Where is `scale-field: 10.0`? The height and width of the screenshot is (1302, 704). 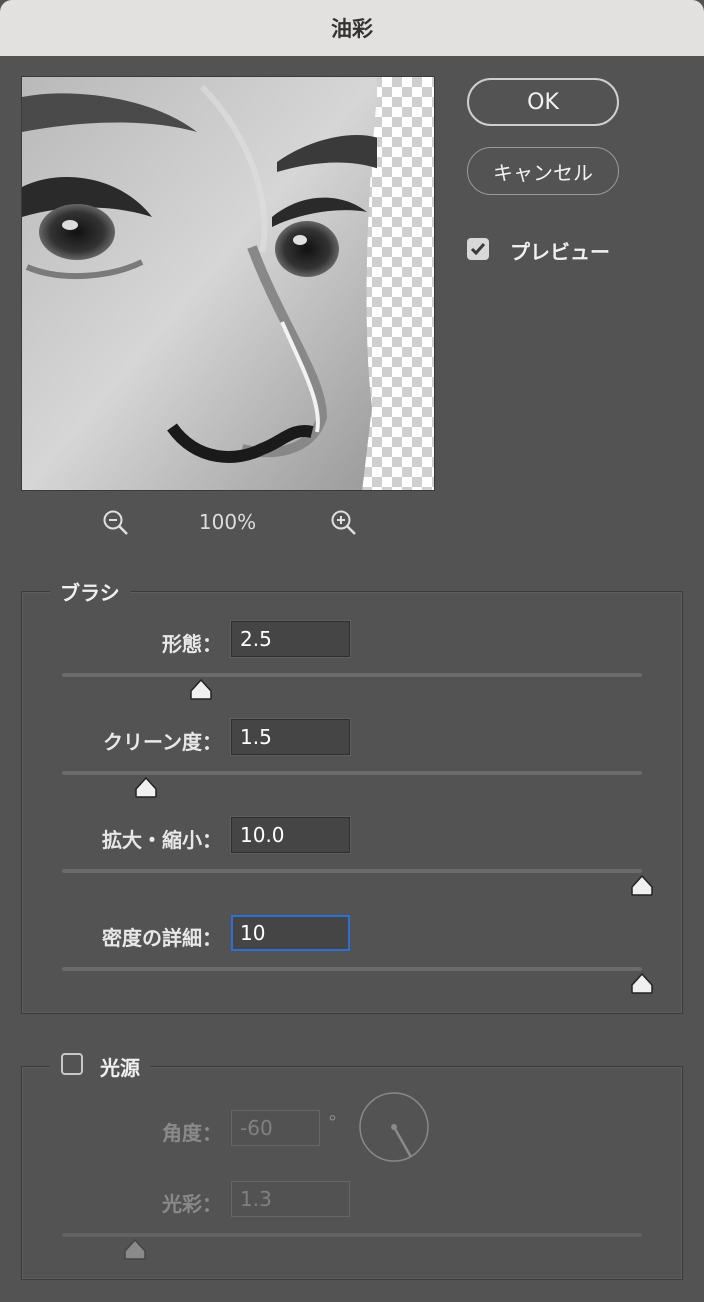
scale-field: 10.0 is located at coordinates (290, 835).